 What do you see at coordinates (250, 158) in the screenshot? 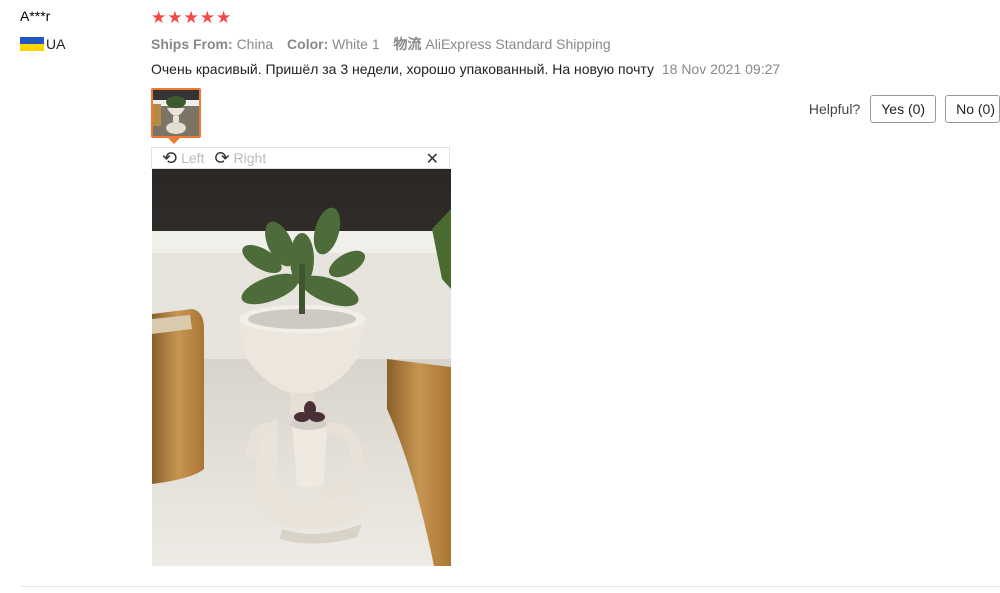
I see `rotate-right-label: Right` at bounding box center [250, 158].